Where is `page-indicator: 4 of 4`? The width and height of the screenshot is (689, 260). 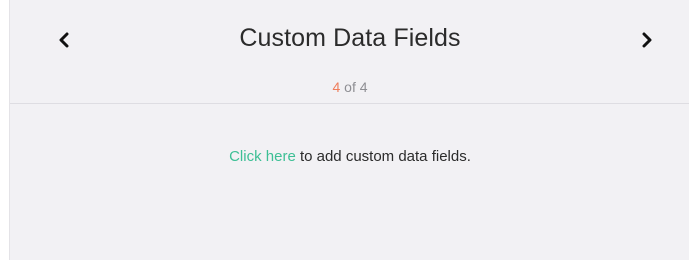 page-indicator: 4 of 4 is located at coordinates (349, 87).